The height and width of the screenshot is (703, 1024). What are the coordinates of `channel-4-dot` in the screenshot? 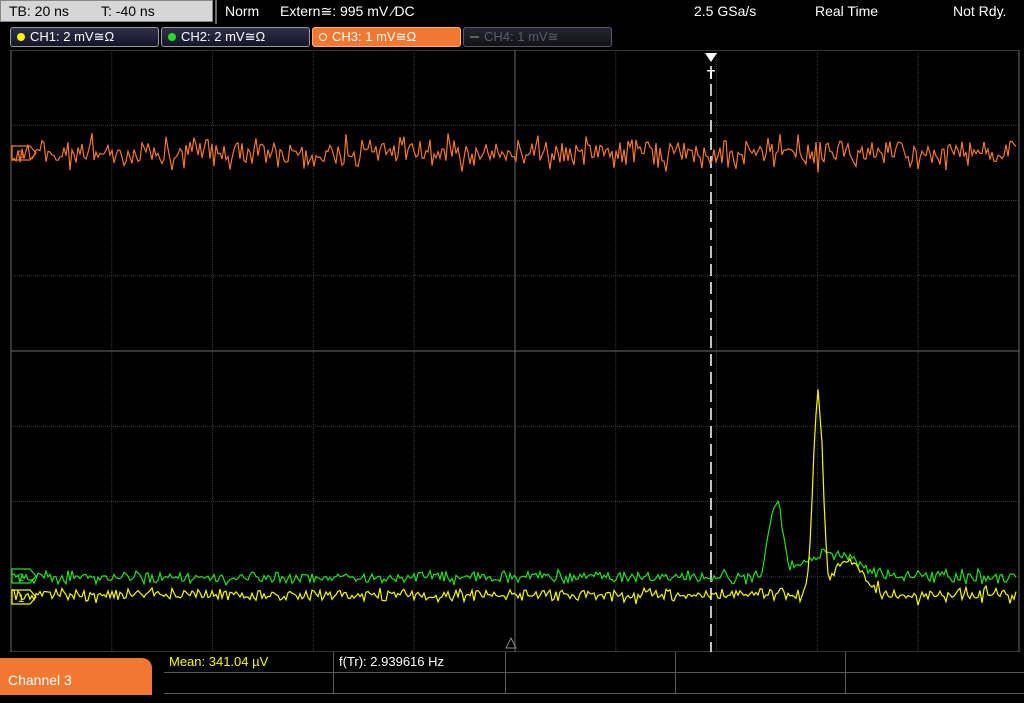 It's located at (474, 36).